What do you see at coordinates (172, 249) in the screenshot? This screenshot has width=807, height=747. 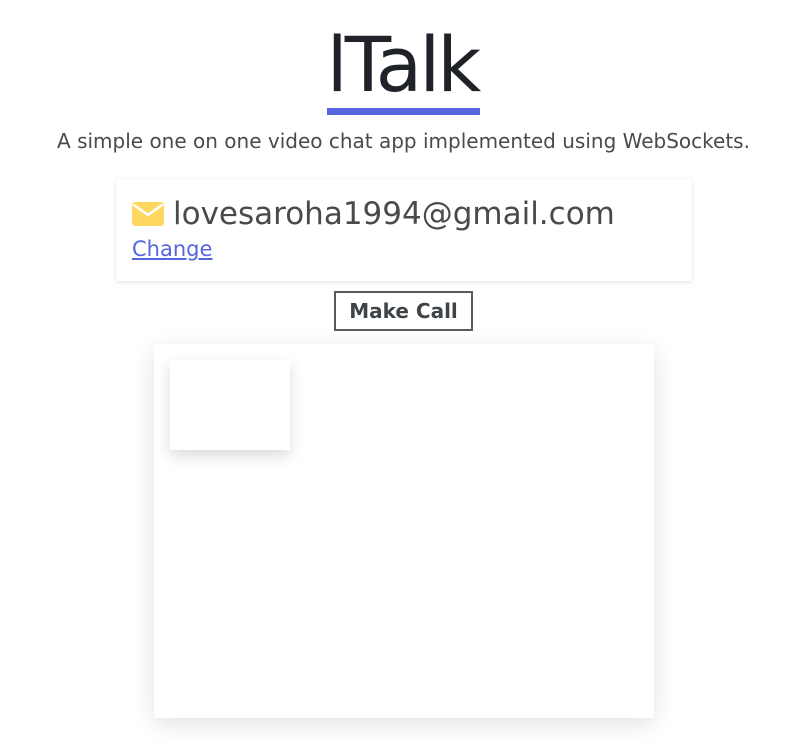 I see `change-email-link: Change` at bounding box center [172, 249].